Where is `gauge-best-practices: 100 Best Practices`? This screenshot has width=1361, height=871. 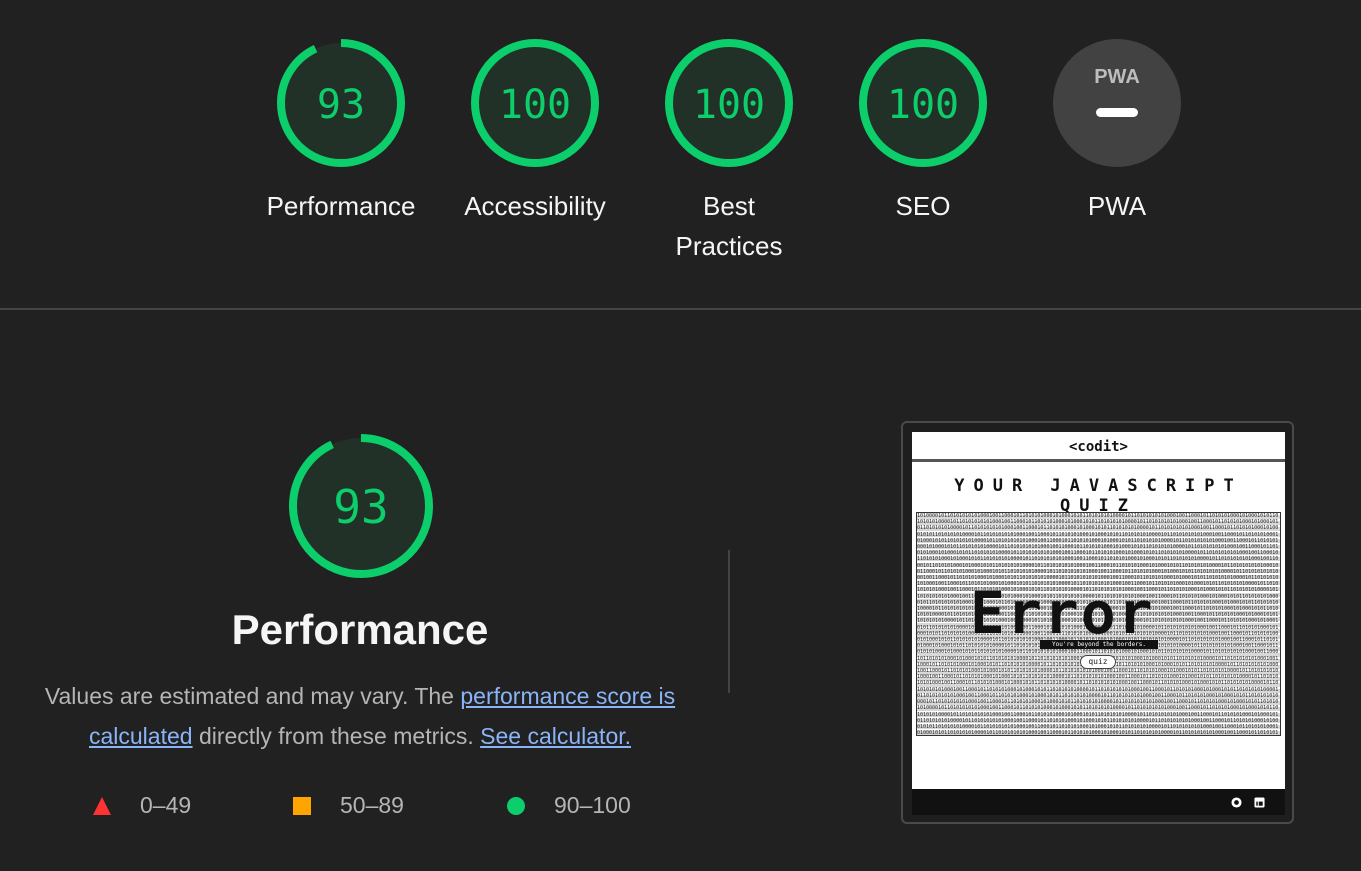 gauge-best-practices: 100 Best Practices is located at coordinates (729, 152).